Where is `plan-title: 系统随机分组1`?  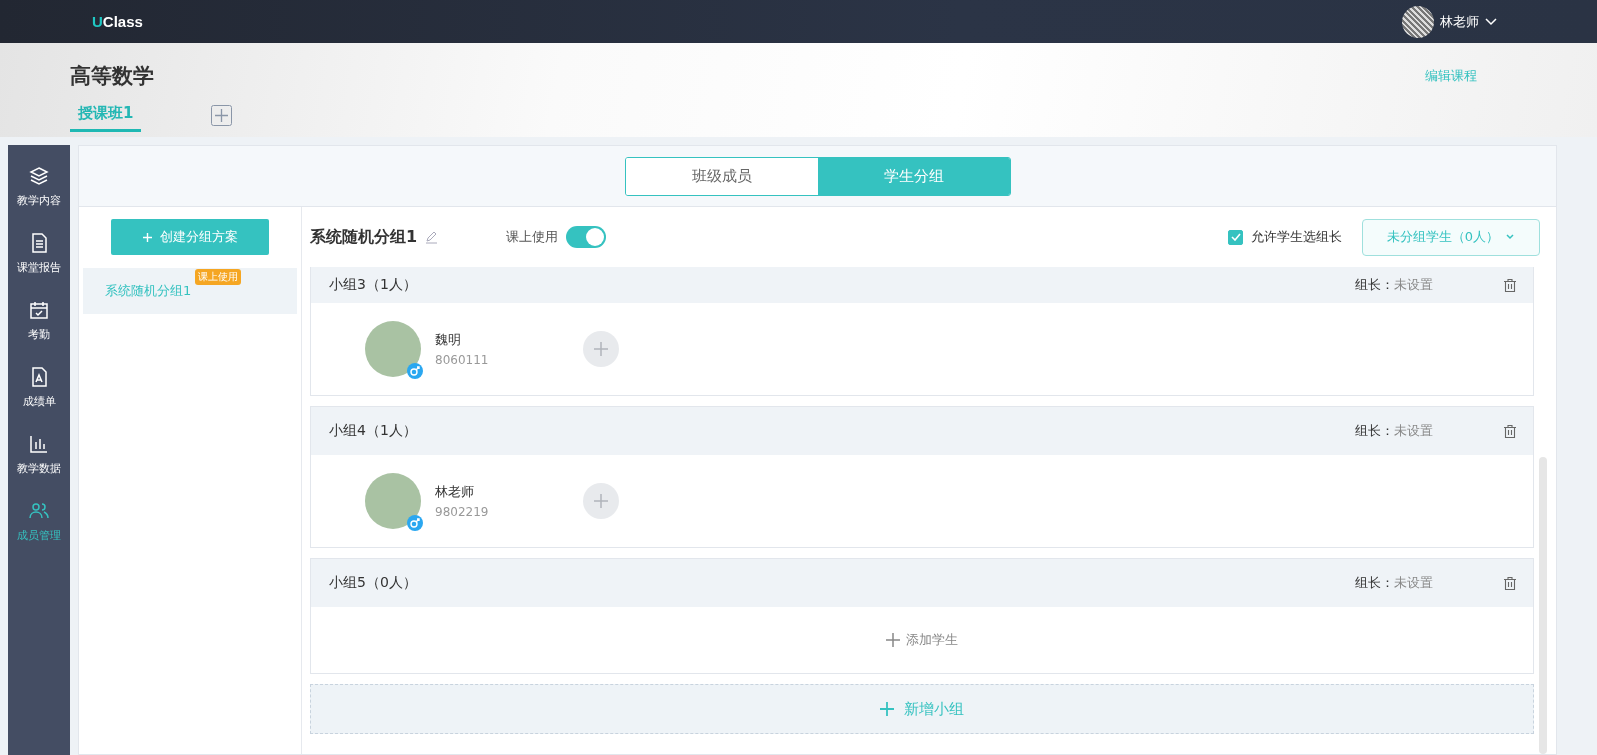 plan-title: 系统随机分组1 is located at coordinates (364, 237).